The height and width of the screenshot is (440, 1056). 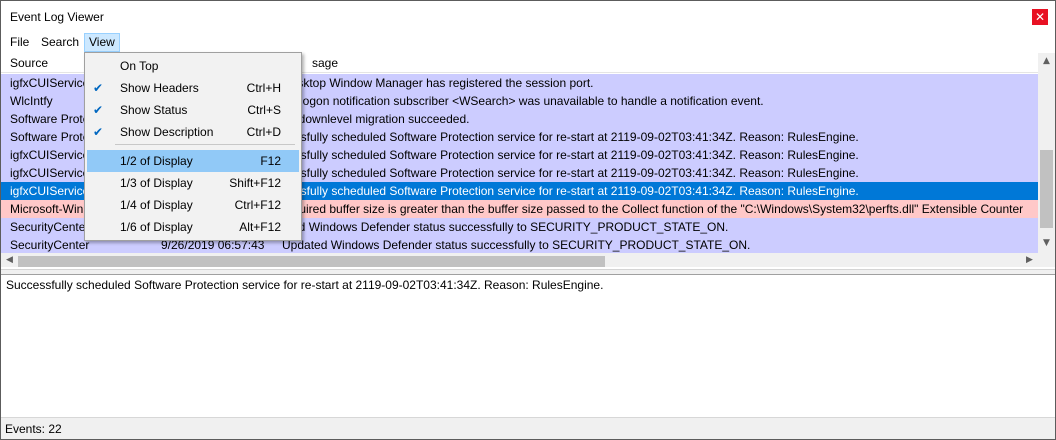 I want to click on scroll-corner, so click(x=1046, y=260).